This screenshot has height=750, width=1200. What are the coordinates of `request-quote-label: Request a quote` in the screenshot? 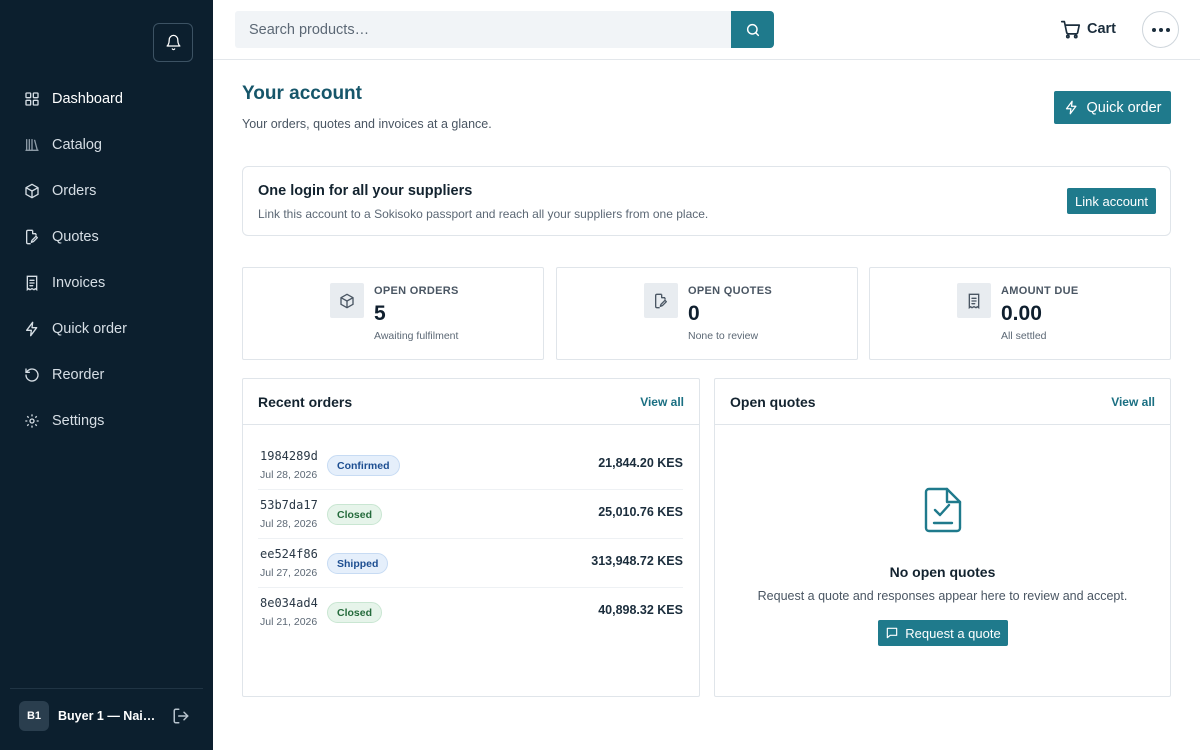 It's located at (953, 633).